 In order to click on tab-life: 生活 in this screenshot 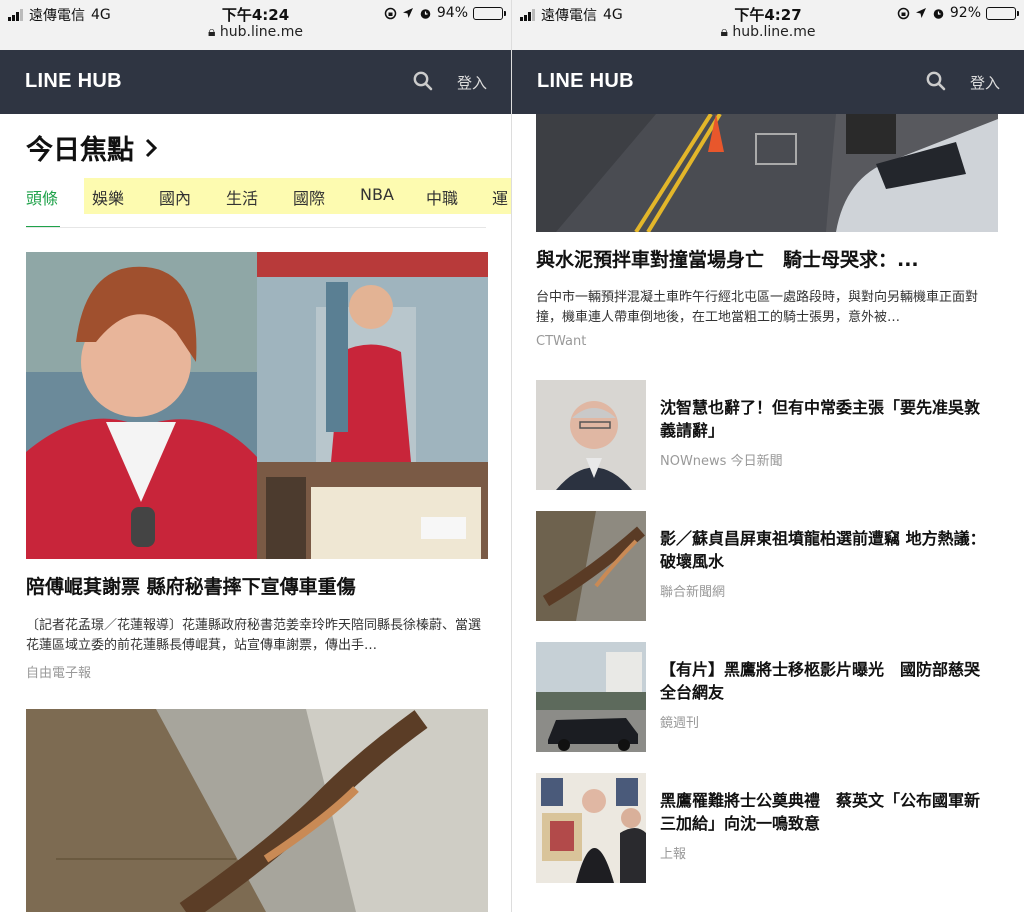, I will do `click(242, 197)`.